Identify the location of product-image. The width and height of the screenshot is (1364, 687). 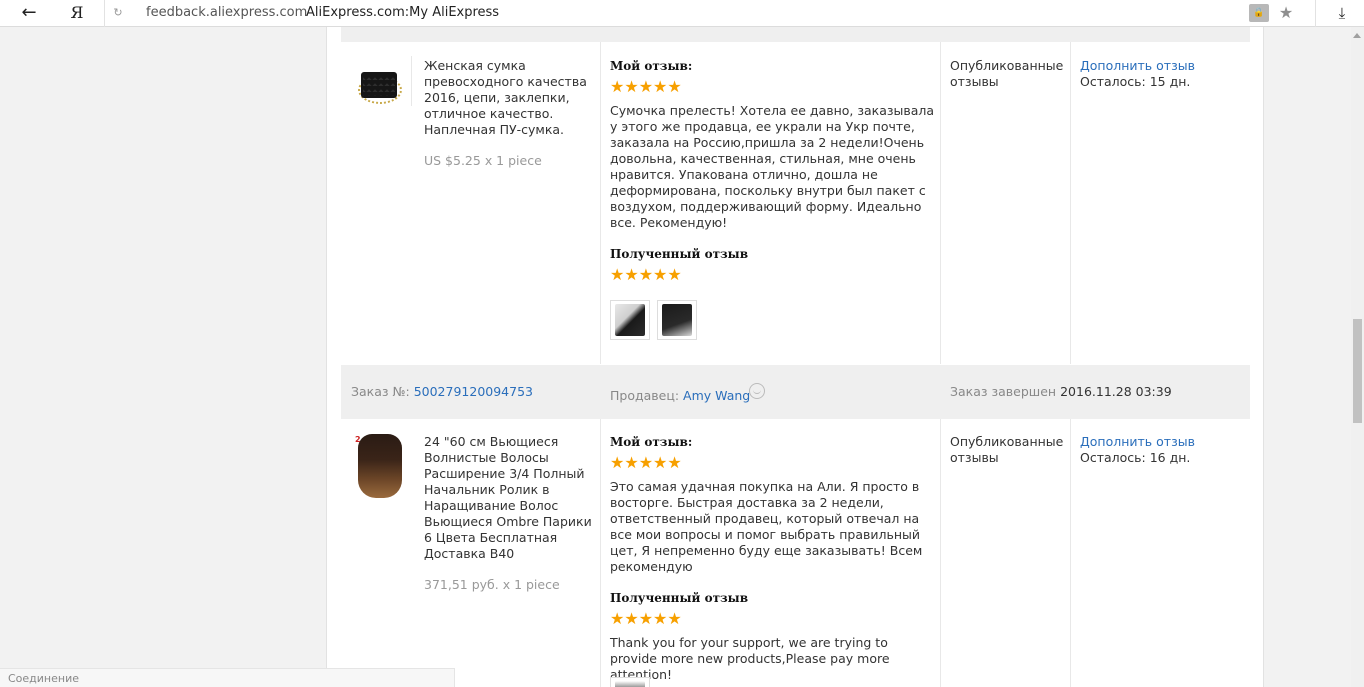
(380, 94).